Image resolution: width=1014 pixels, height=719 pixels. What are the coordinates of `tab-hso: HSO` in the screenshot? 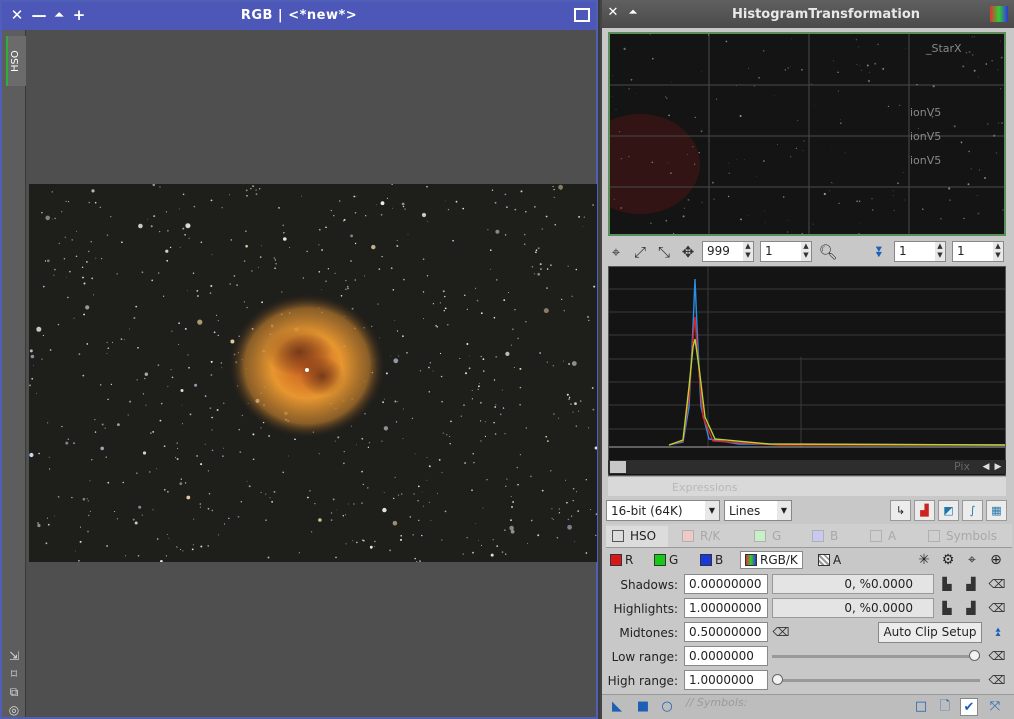 It's located at (637, 536).